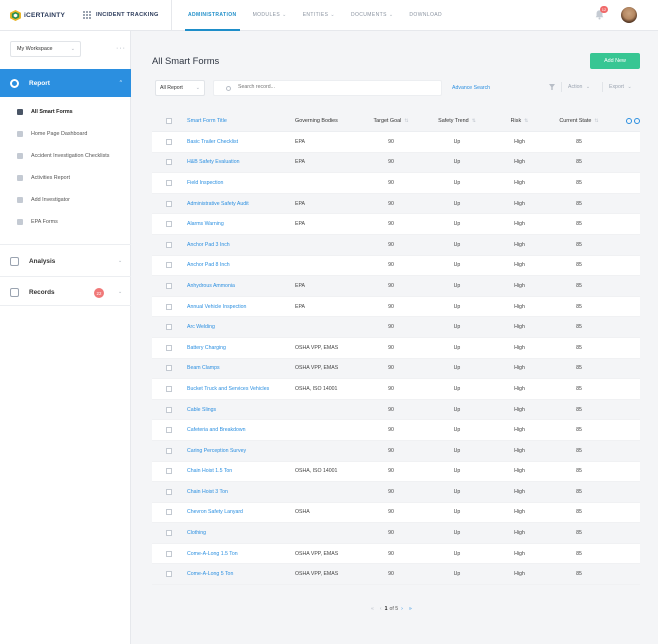  Describe the element at coordinates (45, 49) in the screenshot. I see `workspace-select: My Workspace ⌄` at that location.